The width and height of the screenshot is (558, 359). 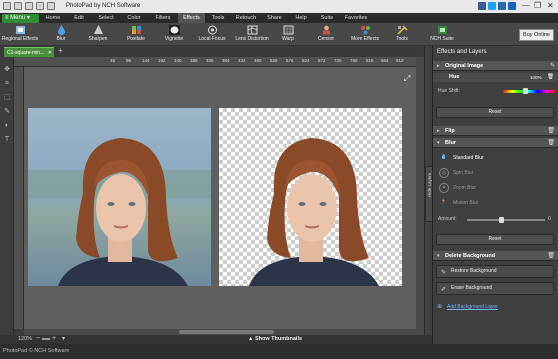 I want to click on blur-header: ▾ Blur 🗑, so click(x=495, y=143).